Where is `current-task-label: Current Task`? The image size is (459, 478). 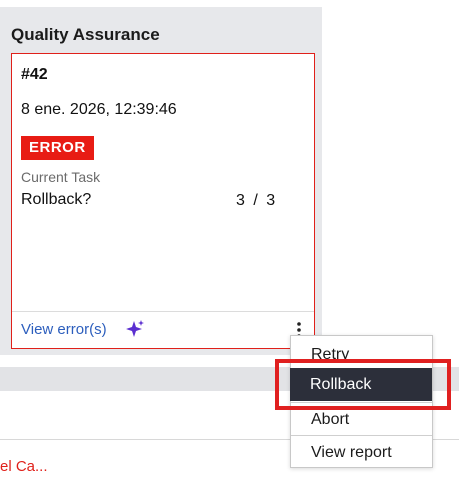 current-task-label: Current Task is located at coordinates (61, 177).